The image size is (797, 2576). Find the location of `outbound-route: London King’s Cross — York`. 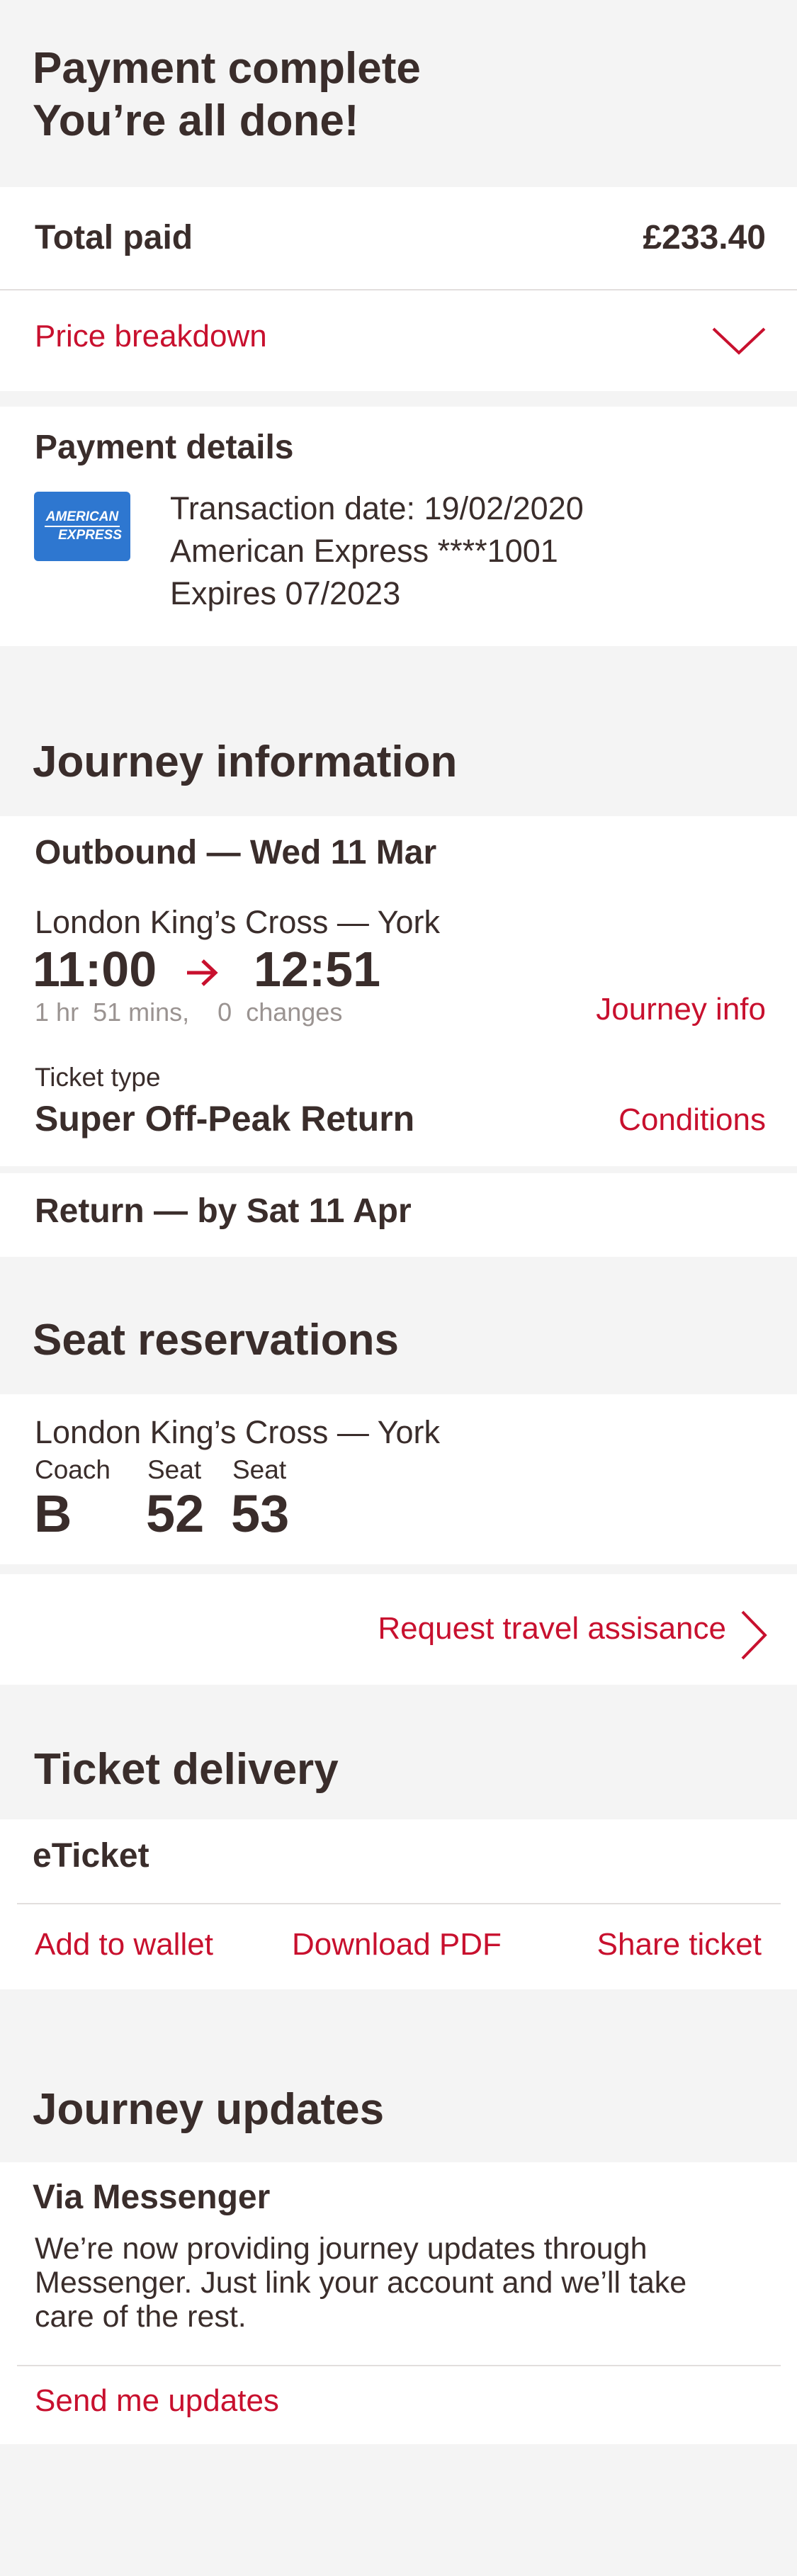

outbound-route: London King’s Cross — York is located at coordinates (238, 922).